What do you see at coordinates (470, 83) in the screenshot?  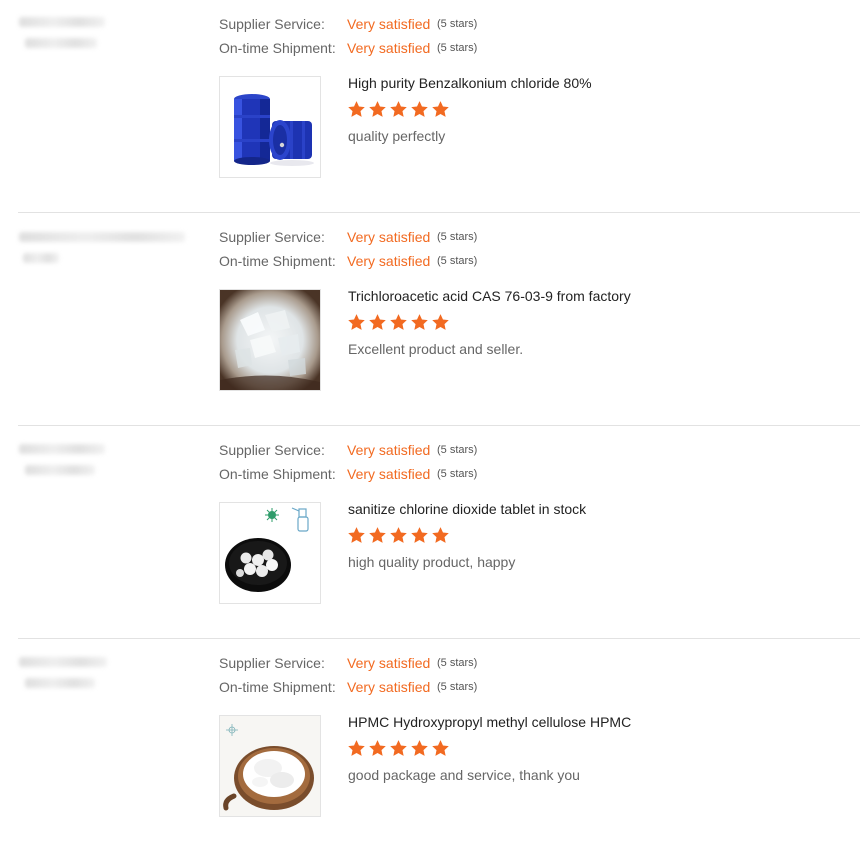 I see `product-title: High purity Benzalkonium chloride 80%` at bounding box center [470, 83].